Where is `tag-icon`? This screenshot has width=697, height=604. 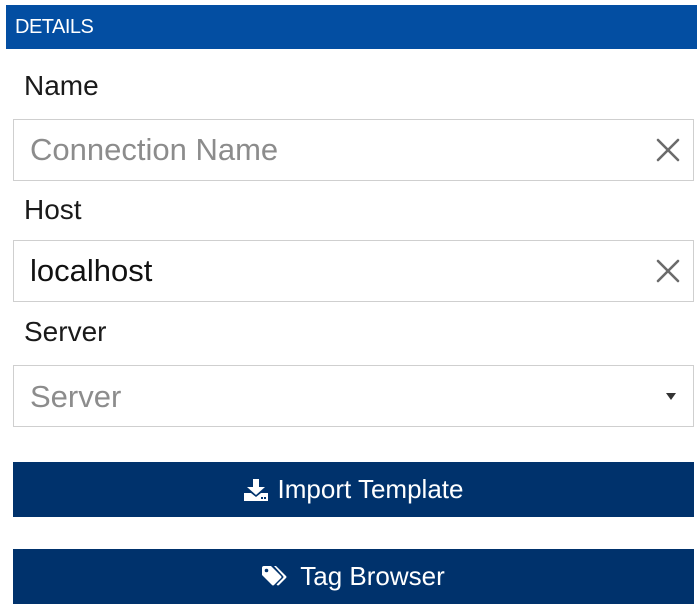 tag-icon is located at coordinates (274, 575).